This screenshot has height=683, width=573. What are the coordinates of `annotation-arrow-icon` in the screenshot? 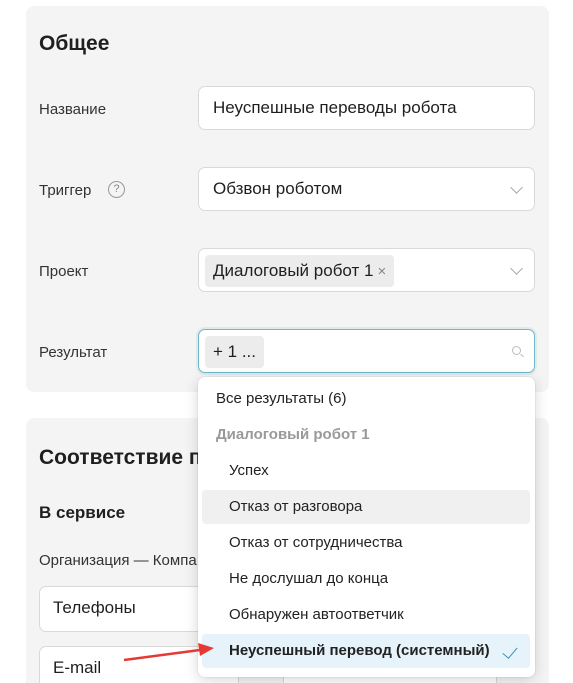 It's located at (168, 652).